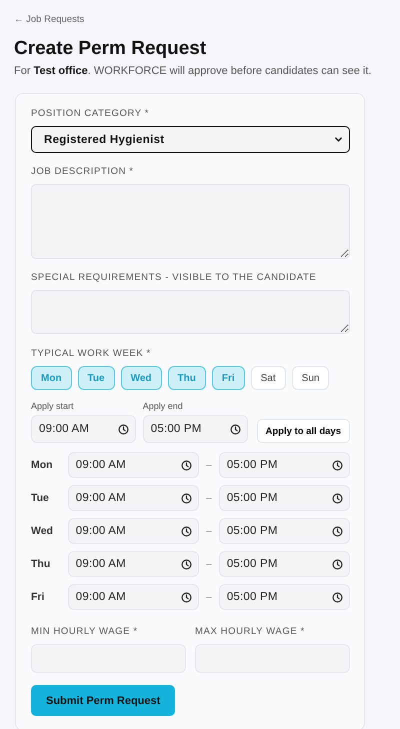  What do you see at coordinates (85, 632) in the screenshot?
I see `field-label: MIN HOURLY WAGE *` at bounding box center [85, 632].